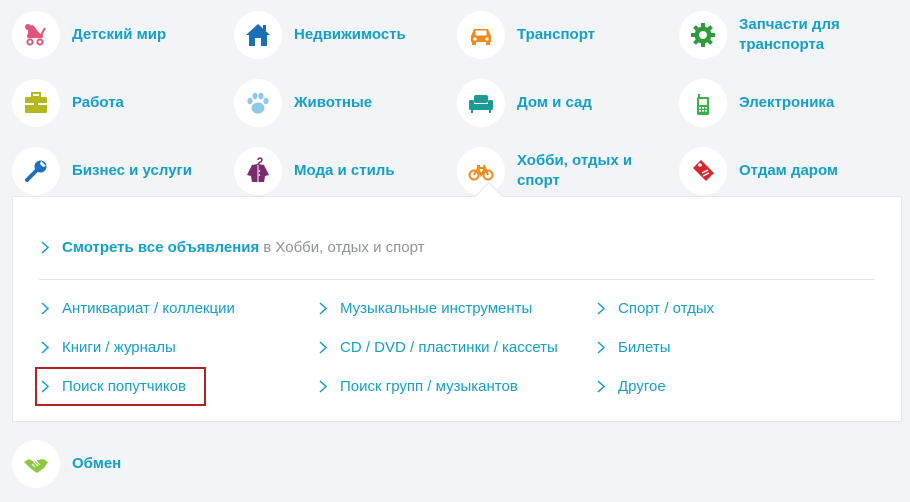 This screenshot has height=502, width=910. Describe the element at coordinates (258, 171) in the screenshot. I see `coat-icon` at that location.